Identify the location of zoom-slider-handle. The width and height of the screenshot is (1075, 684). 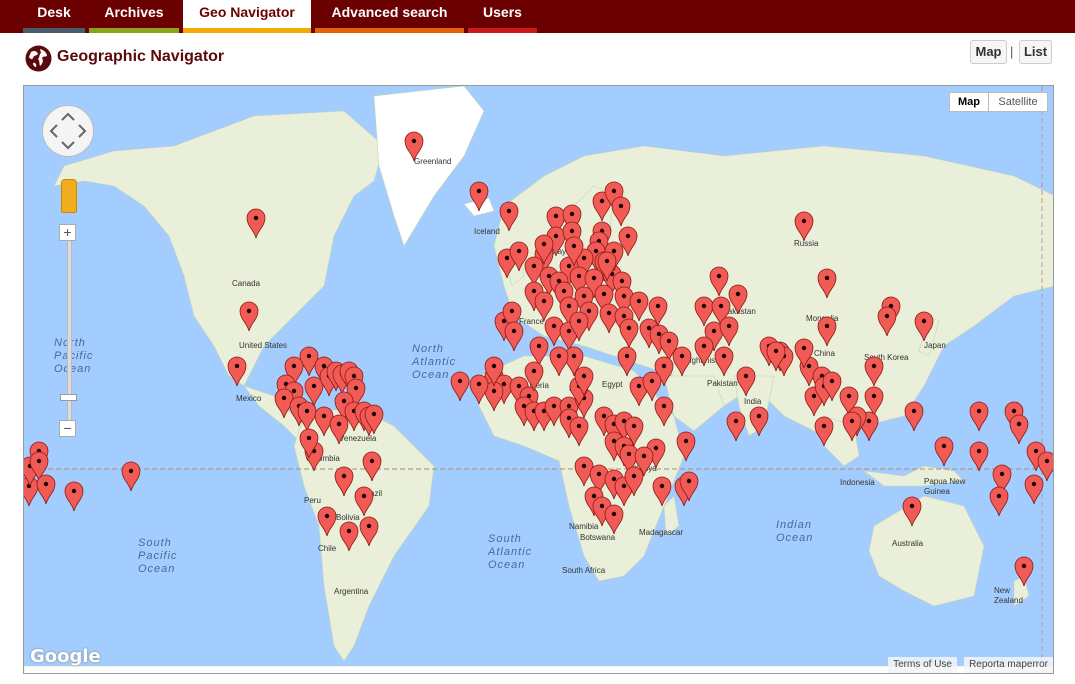
(68, 397).